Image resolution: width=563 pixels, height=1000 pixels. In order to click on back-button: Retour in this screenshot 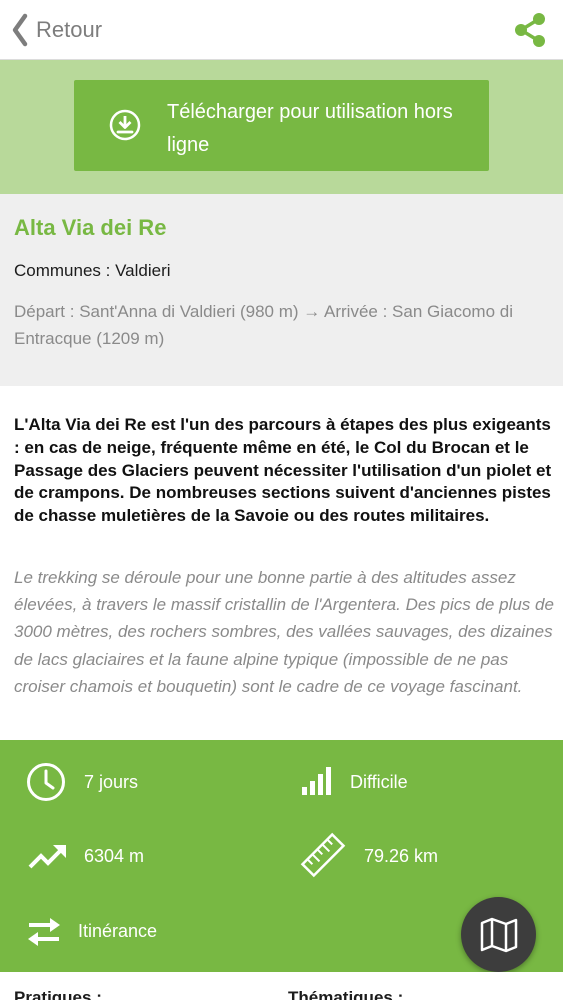, I will do `click(56, 30)`.